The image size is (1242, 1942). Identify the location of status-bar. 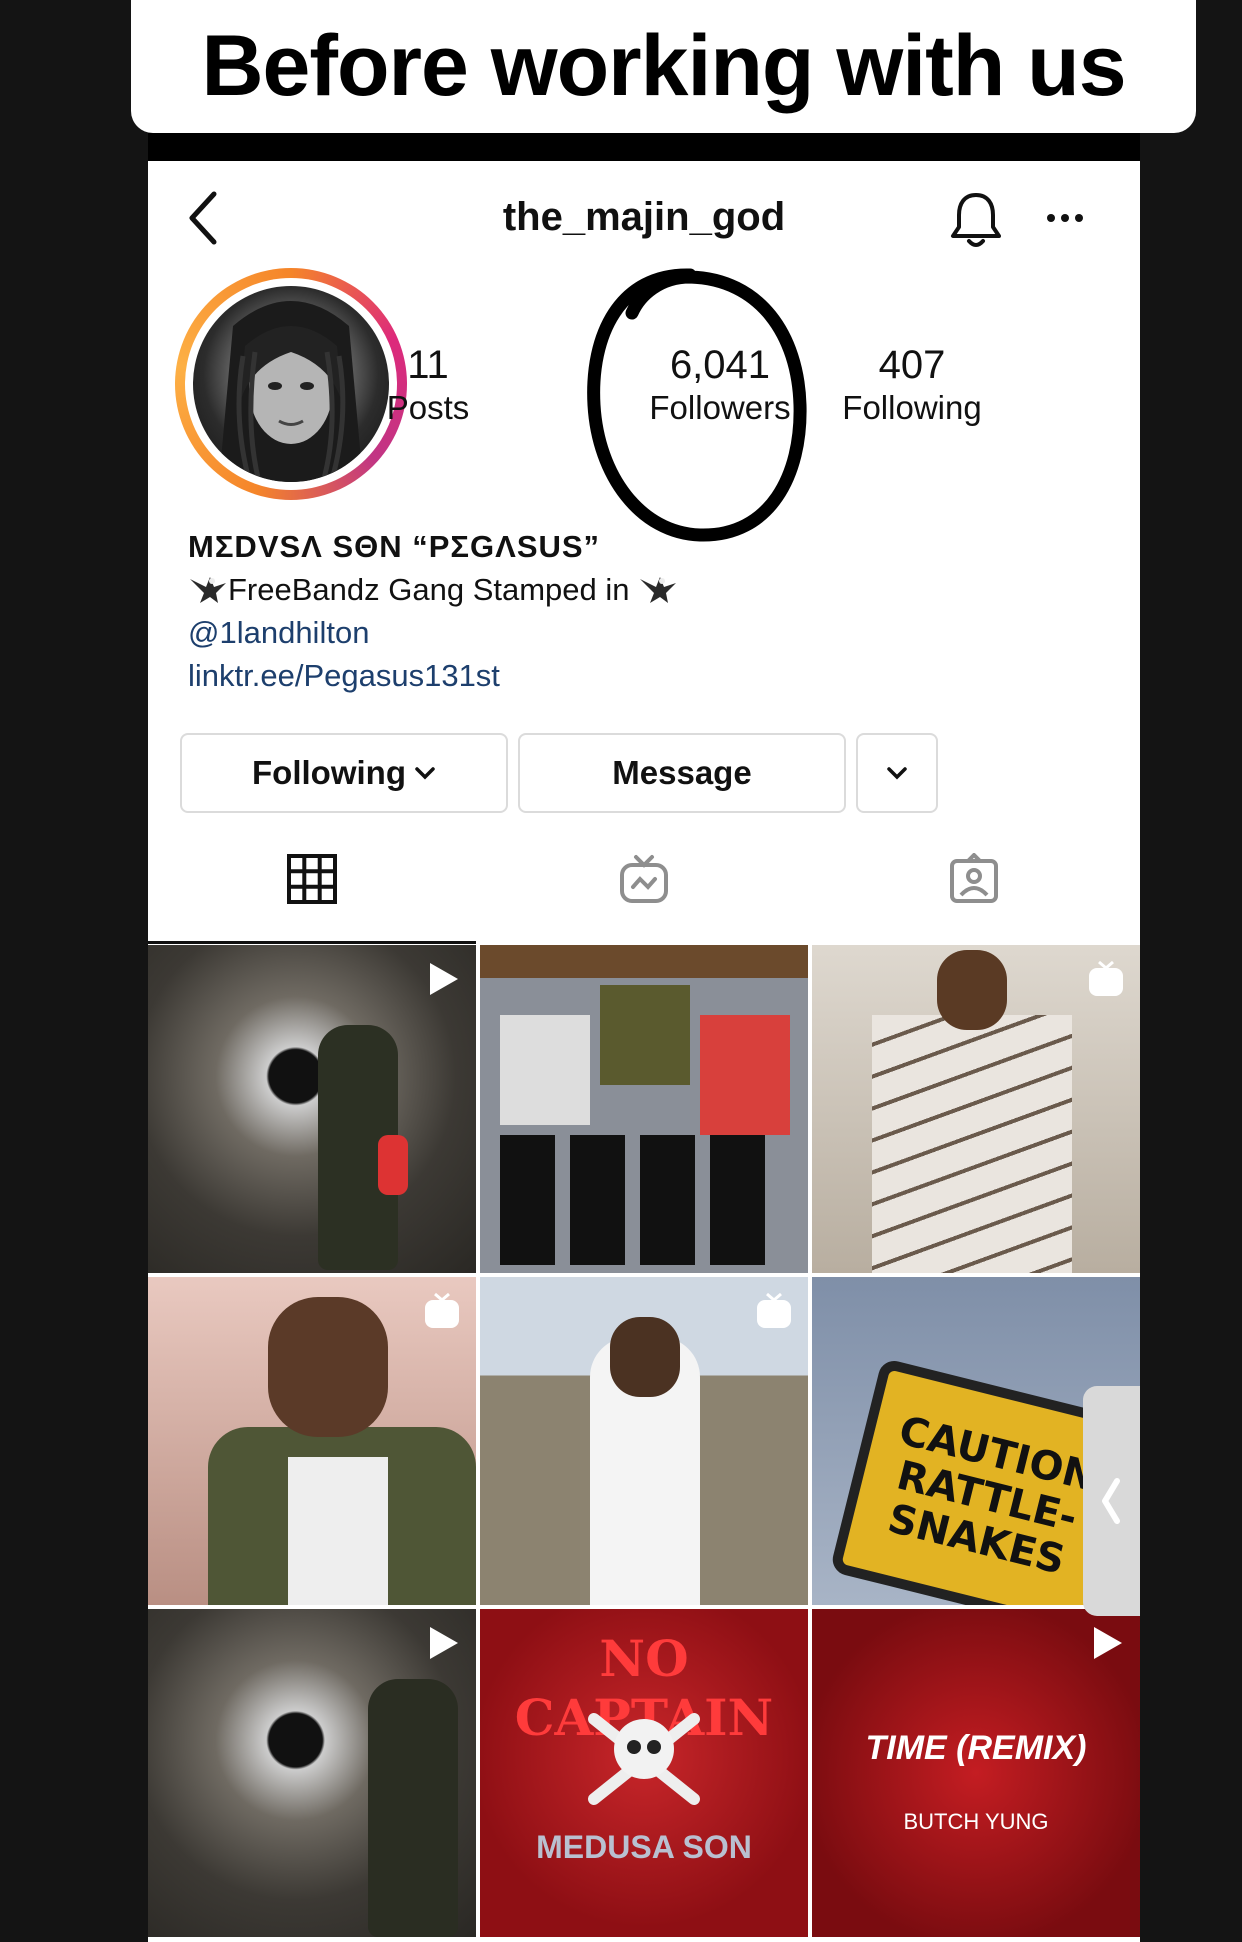
(644, 147).